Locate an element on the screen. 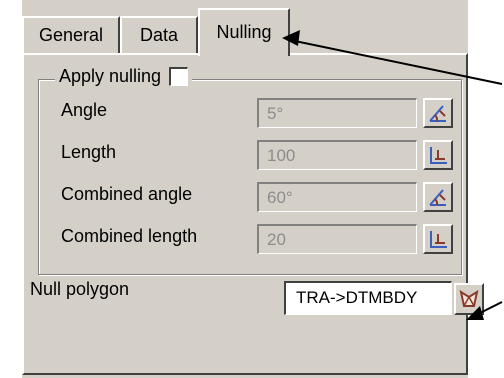 Image resolution: width=504 pixels, height=378 pixels. null-polygon-label: Null polygon is located at coordinates (80, 289).